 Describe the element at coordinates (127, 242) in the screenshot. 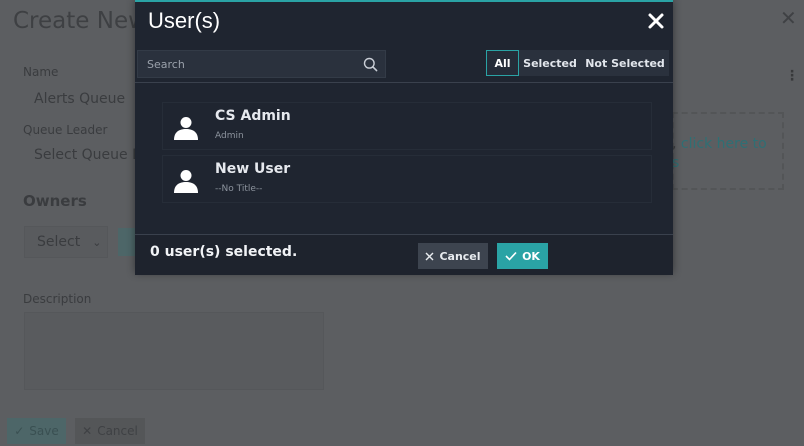

I see `owners-add-button` at that location.